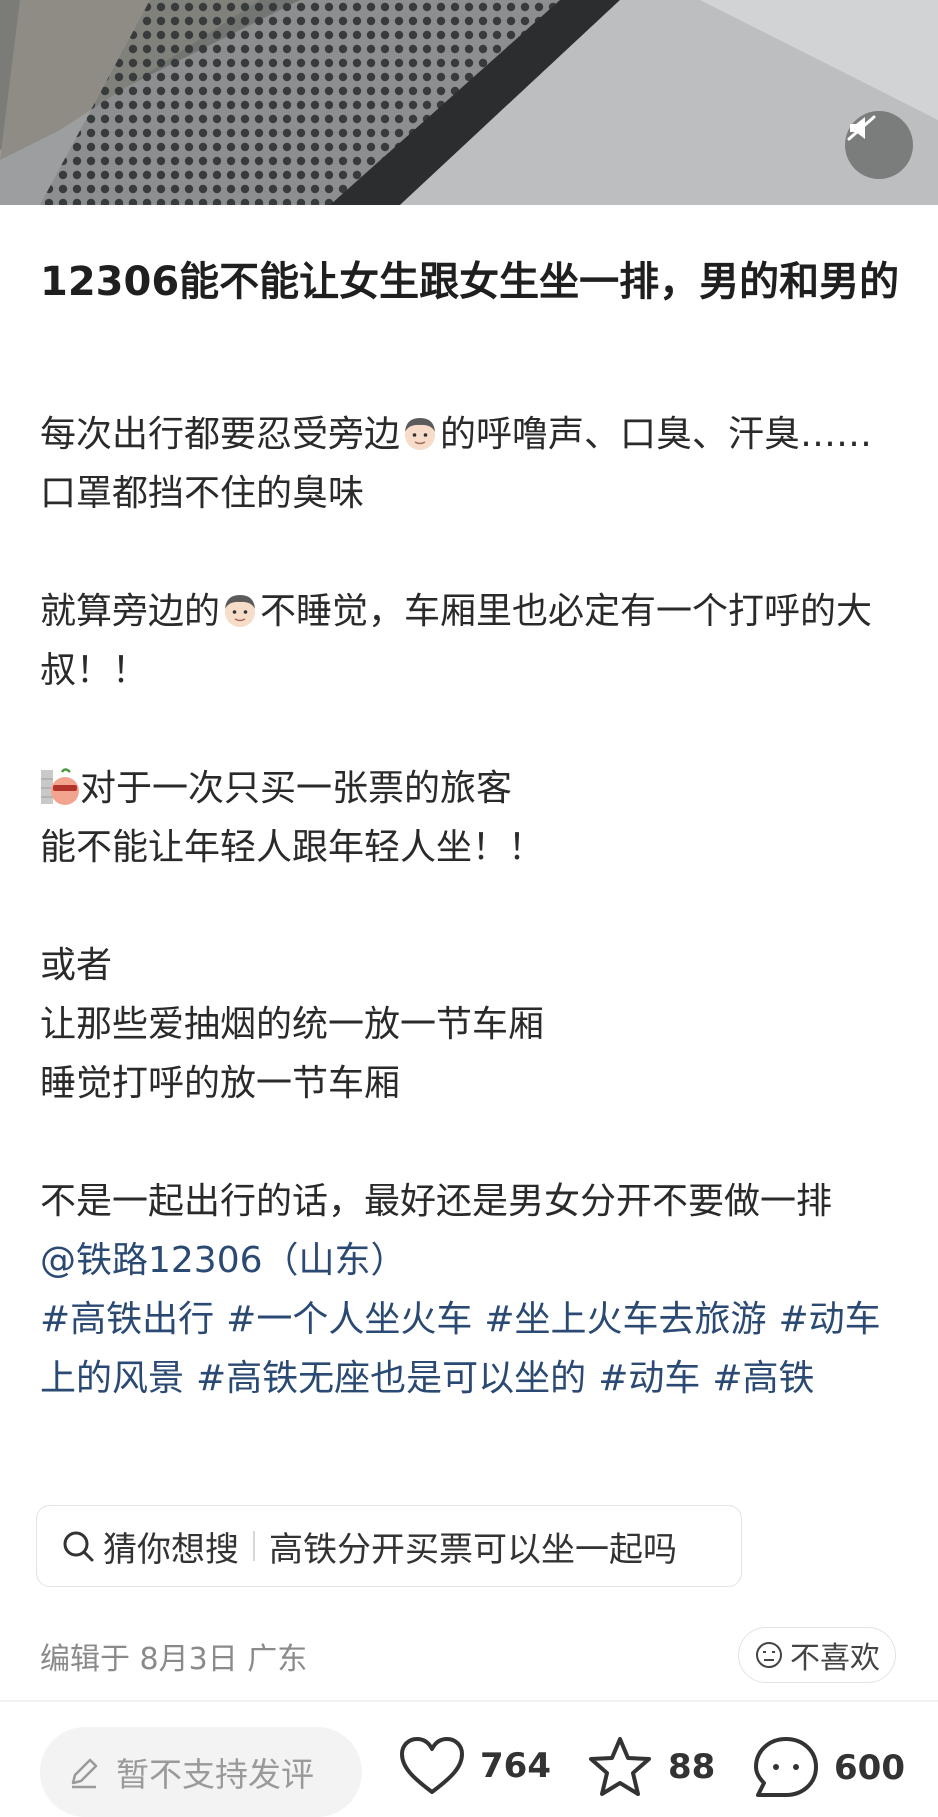  I want to click on paragraph-4: 或者 让那些爱抽烟的统一放一节车厢 睡觉打呼的放一节车厢, so click(470, 1024).